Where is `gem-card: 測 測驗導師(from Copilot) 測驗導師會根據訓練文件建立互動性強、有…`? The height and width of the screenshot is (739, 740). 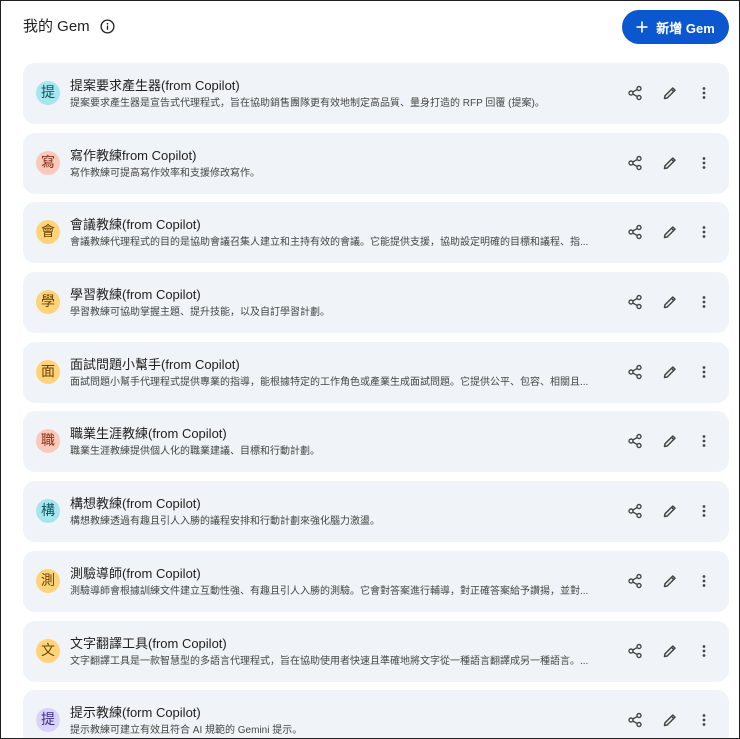 gem-card: 測 測驗導師(from Copilot) 測驗導師會根據訓練文件建立互動性強、有… is located at coordinates (376, 581).